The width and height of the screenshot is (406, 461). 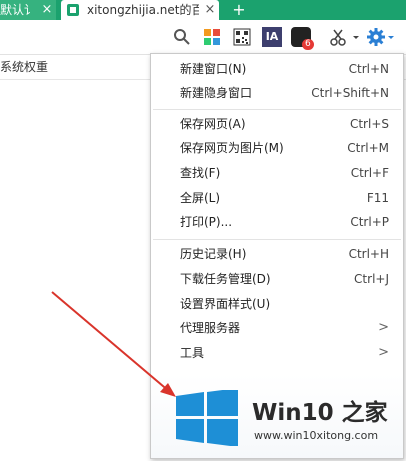 What do you see at coordinates (369, 222) in the screenshot?
I see `menu-item-shortcut: Ctrl+P` at bounding box center [369, 222].